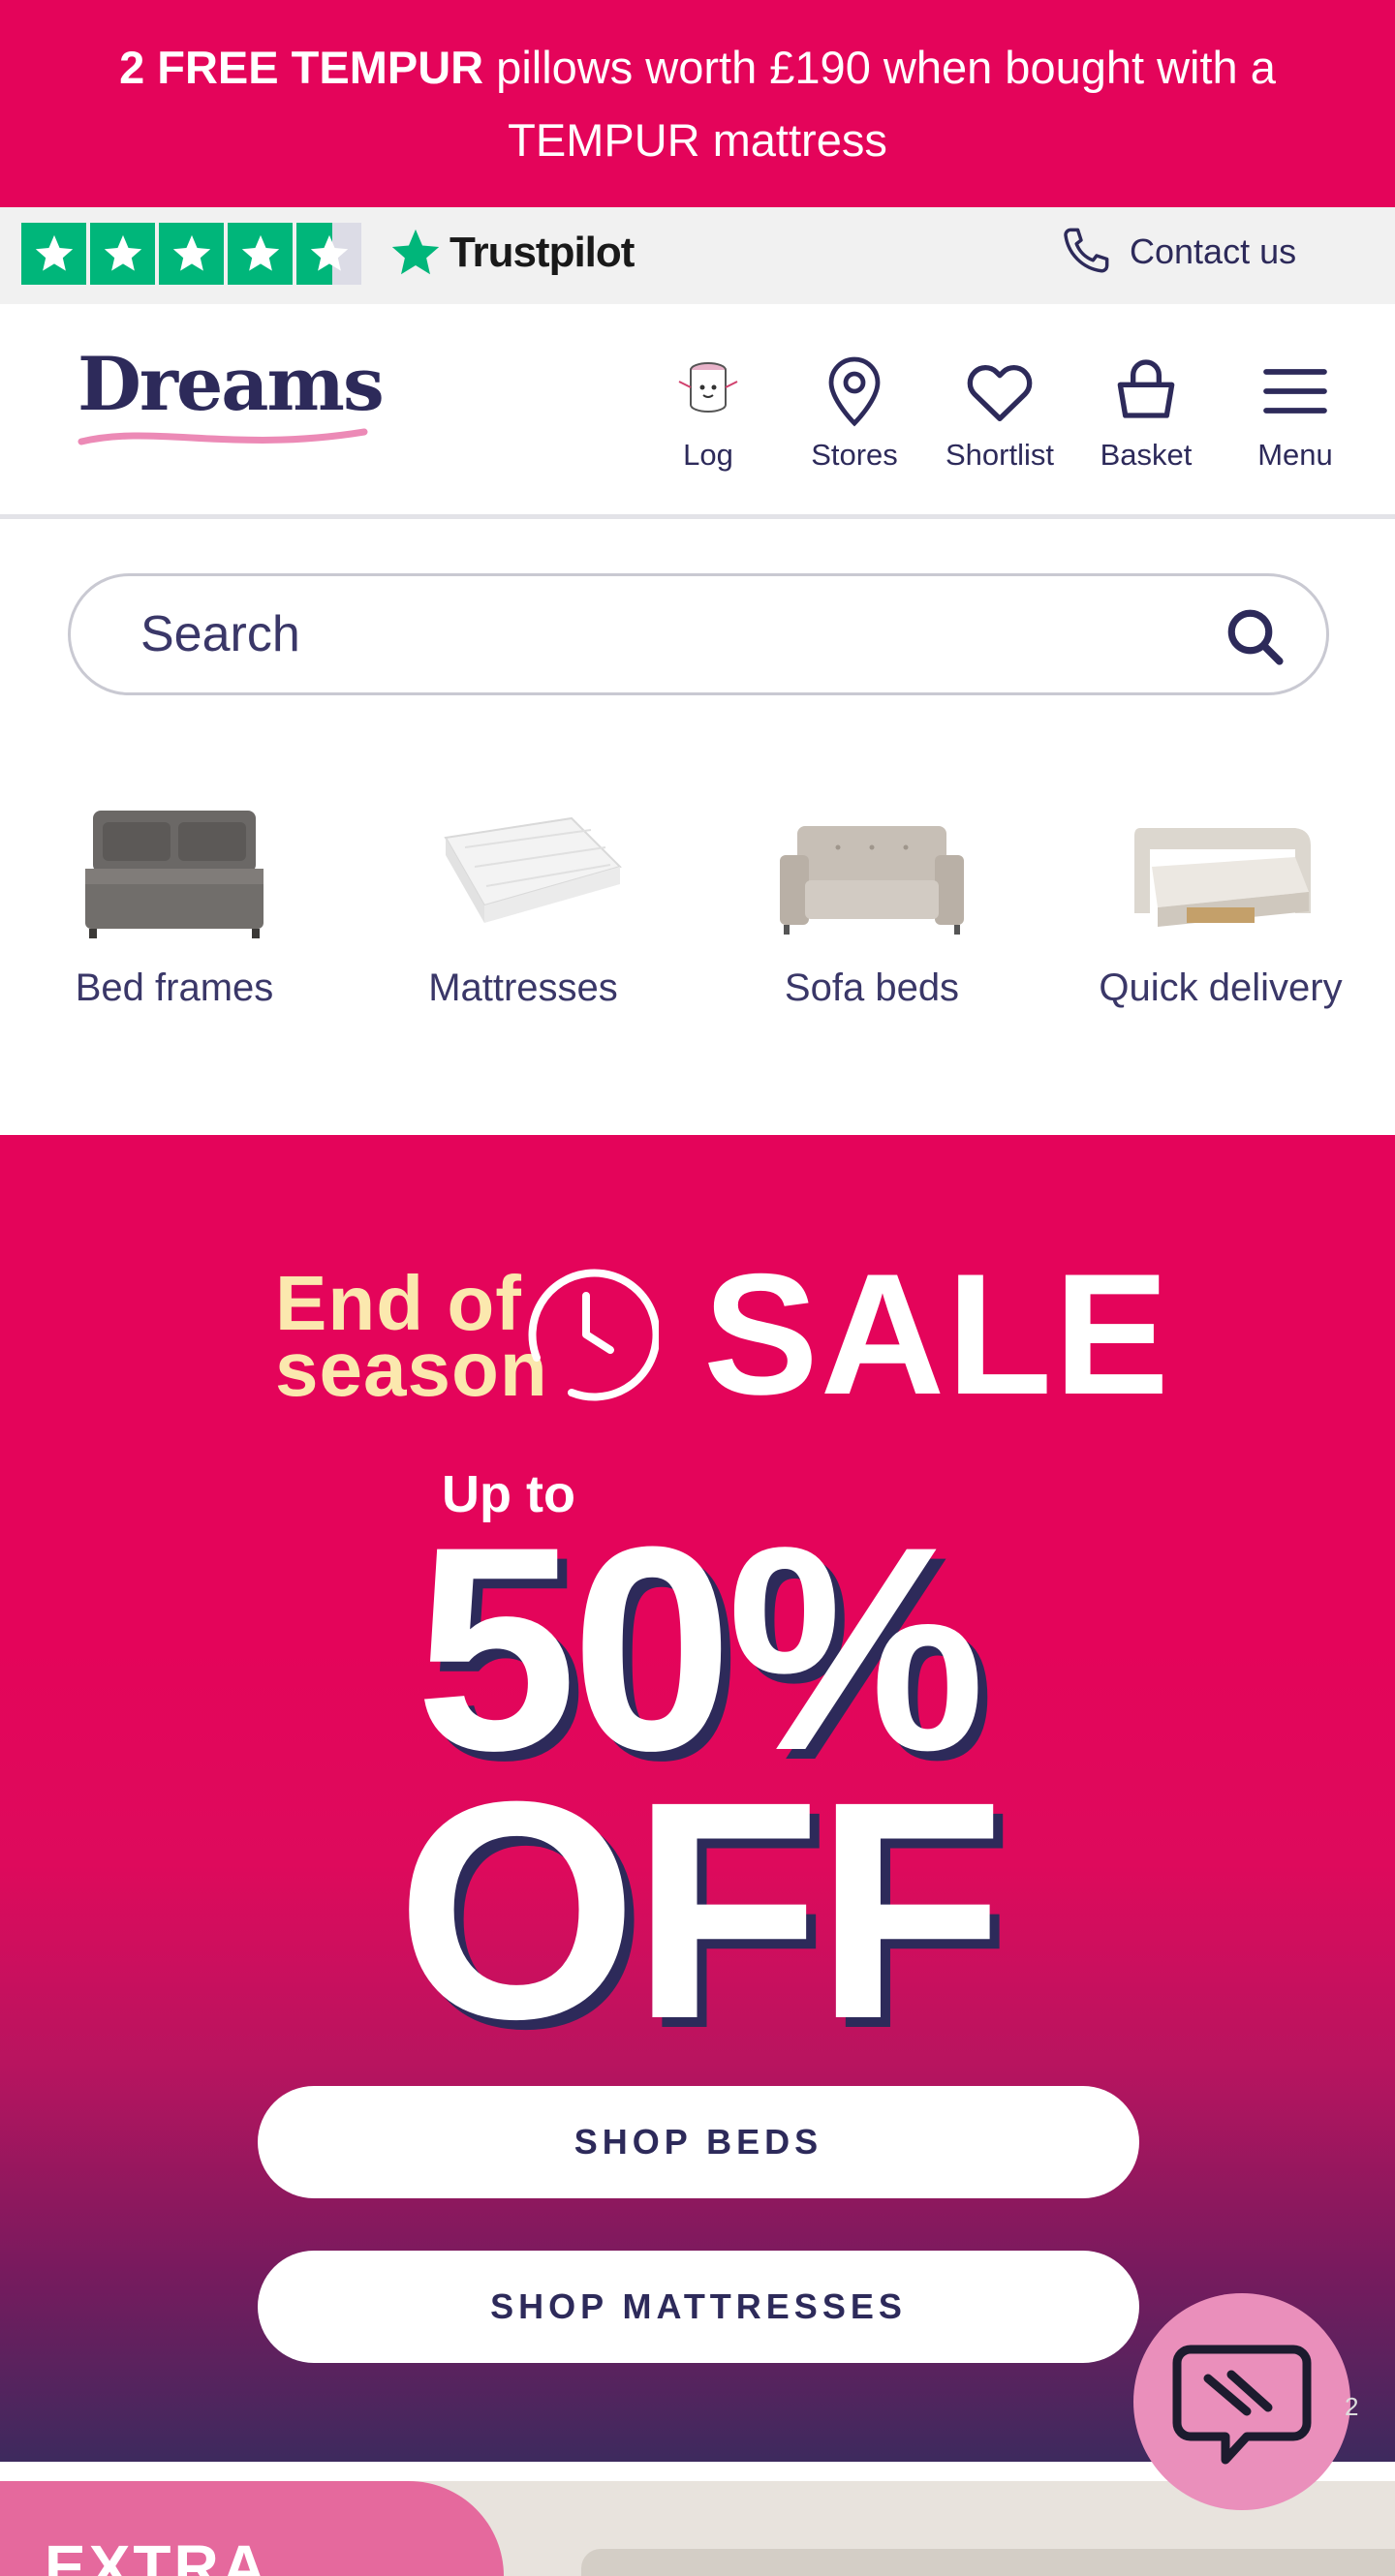 This screenshot has width=1395, height=2576. What do you see at coordinates (231, 384) in the screenshot?
I see `logo-wordmark: Dreams` at bounding box center [231, 384].